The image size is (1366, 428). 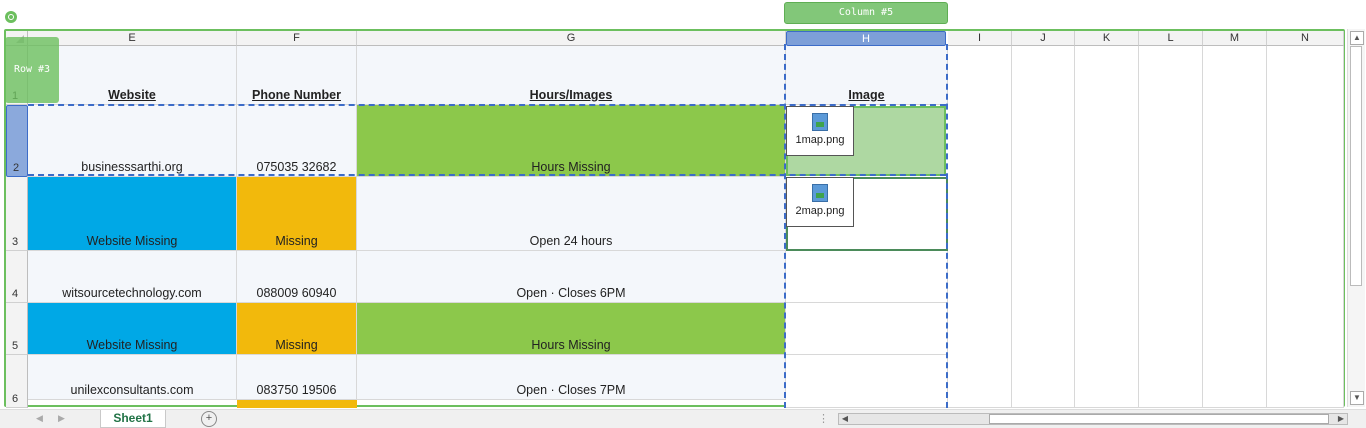 I want to click on scroll-left-icon: ◀, so click(x=845, y=419).